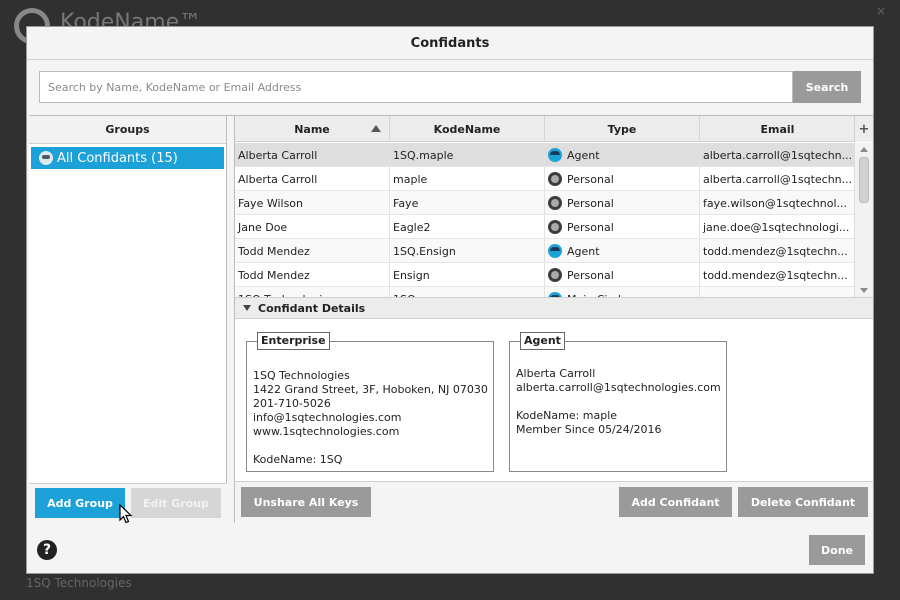 The image size is (900, 600). Describe the element at coordinates (312, 308) in the screenshot. I see `details-header-label: Confidant Details` at that location.